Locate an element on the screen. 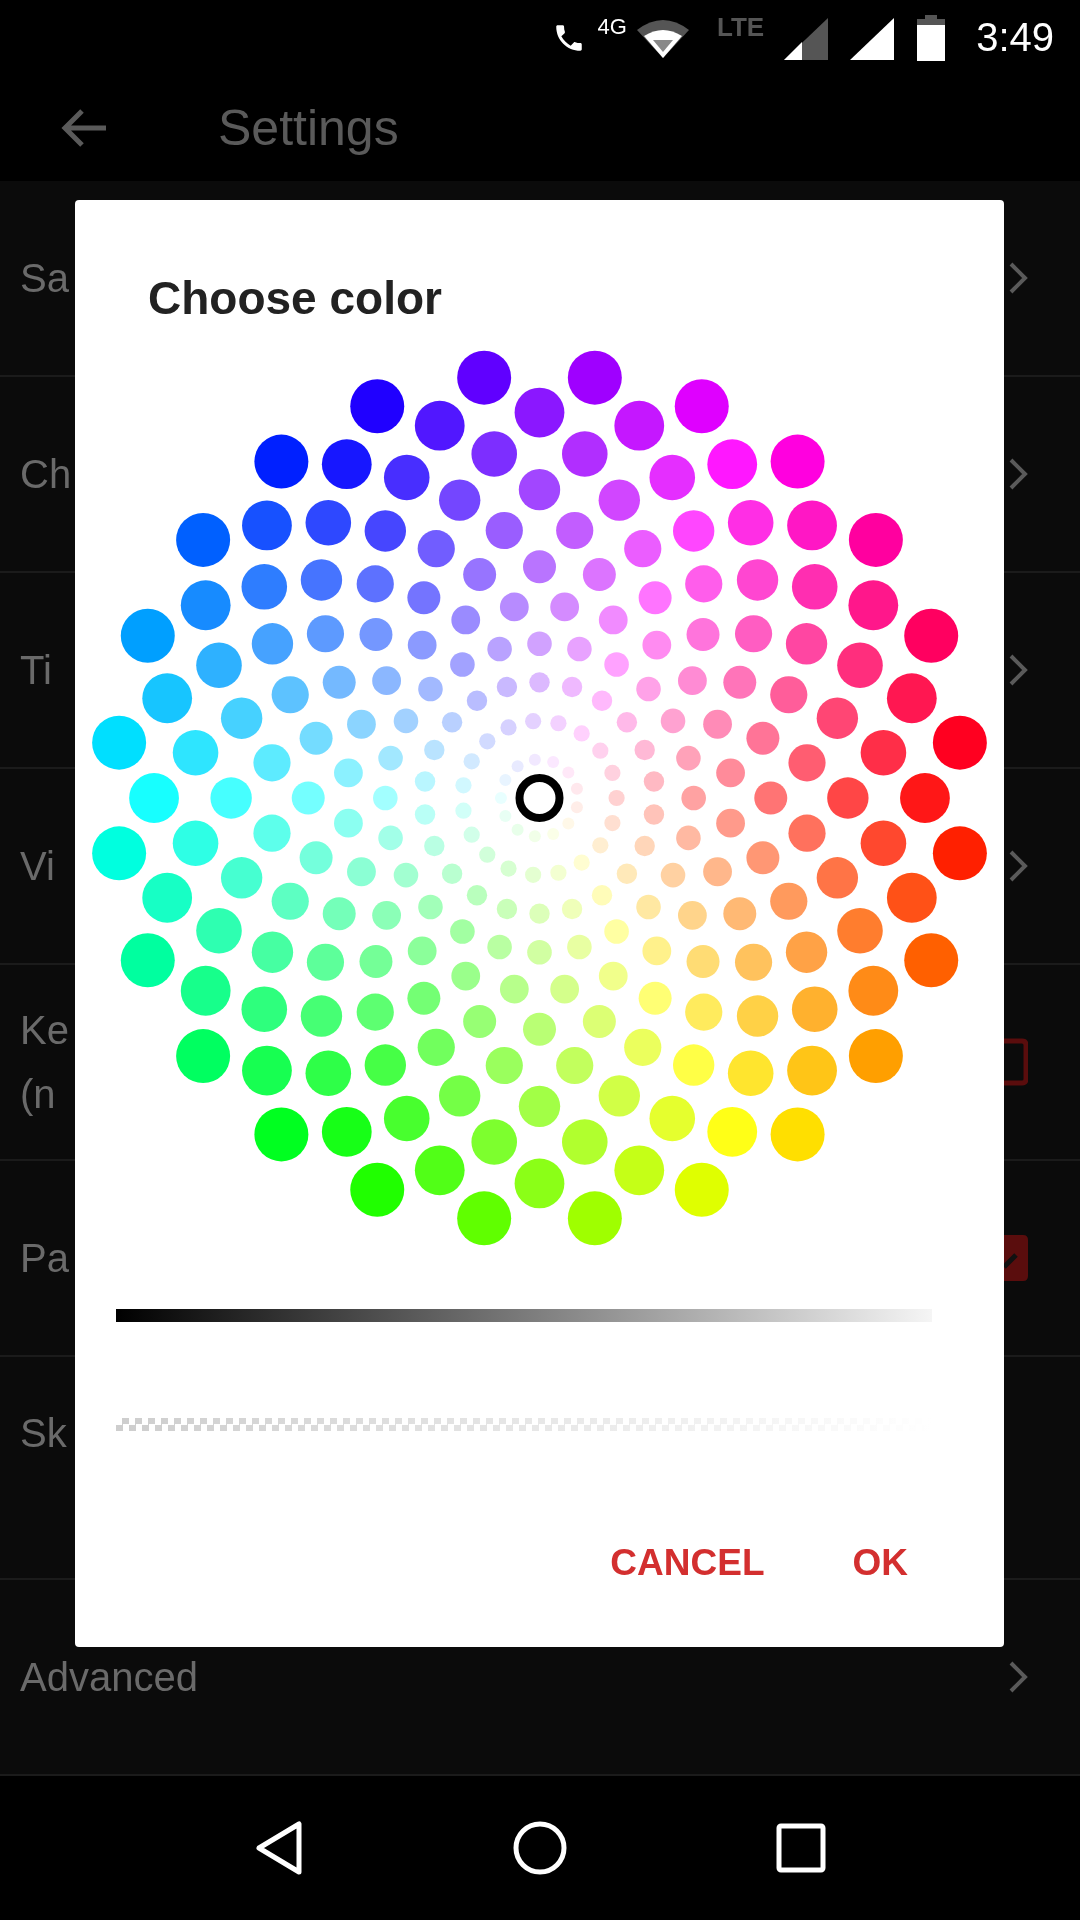  setting-label: (n is located at coordinates (38, 1094).